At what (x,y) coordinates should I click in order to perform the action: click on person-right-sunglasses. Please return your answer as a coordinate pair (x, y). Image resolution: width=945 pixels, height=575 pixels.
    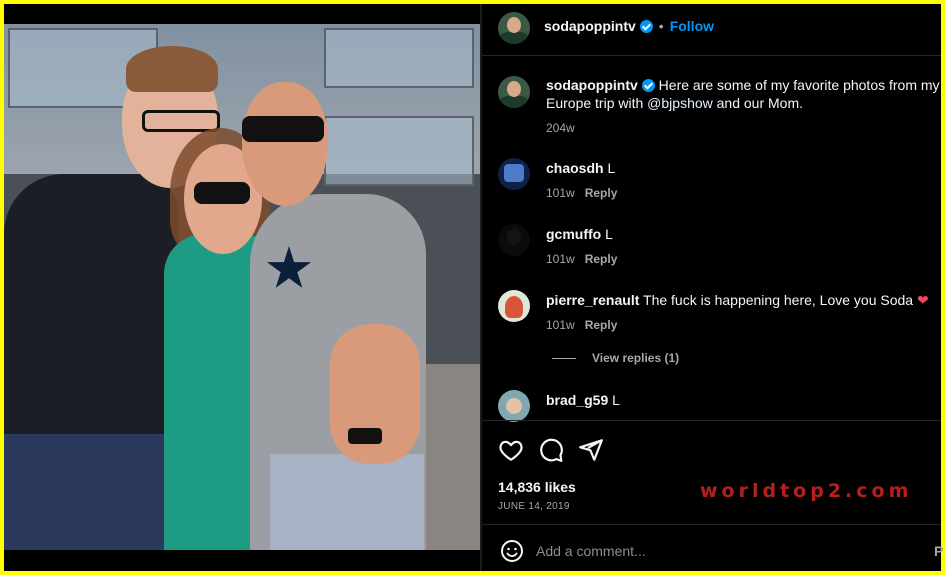
    Looking at the image, I should click on (283, 129).